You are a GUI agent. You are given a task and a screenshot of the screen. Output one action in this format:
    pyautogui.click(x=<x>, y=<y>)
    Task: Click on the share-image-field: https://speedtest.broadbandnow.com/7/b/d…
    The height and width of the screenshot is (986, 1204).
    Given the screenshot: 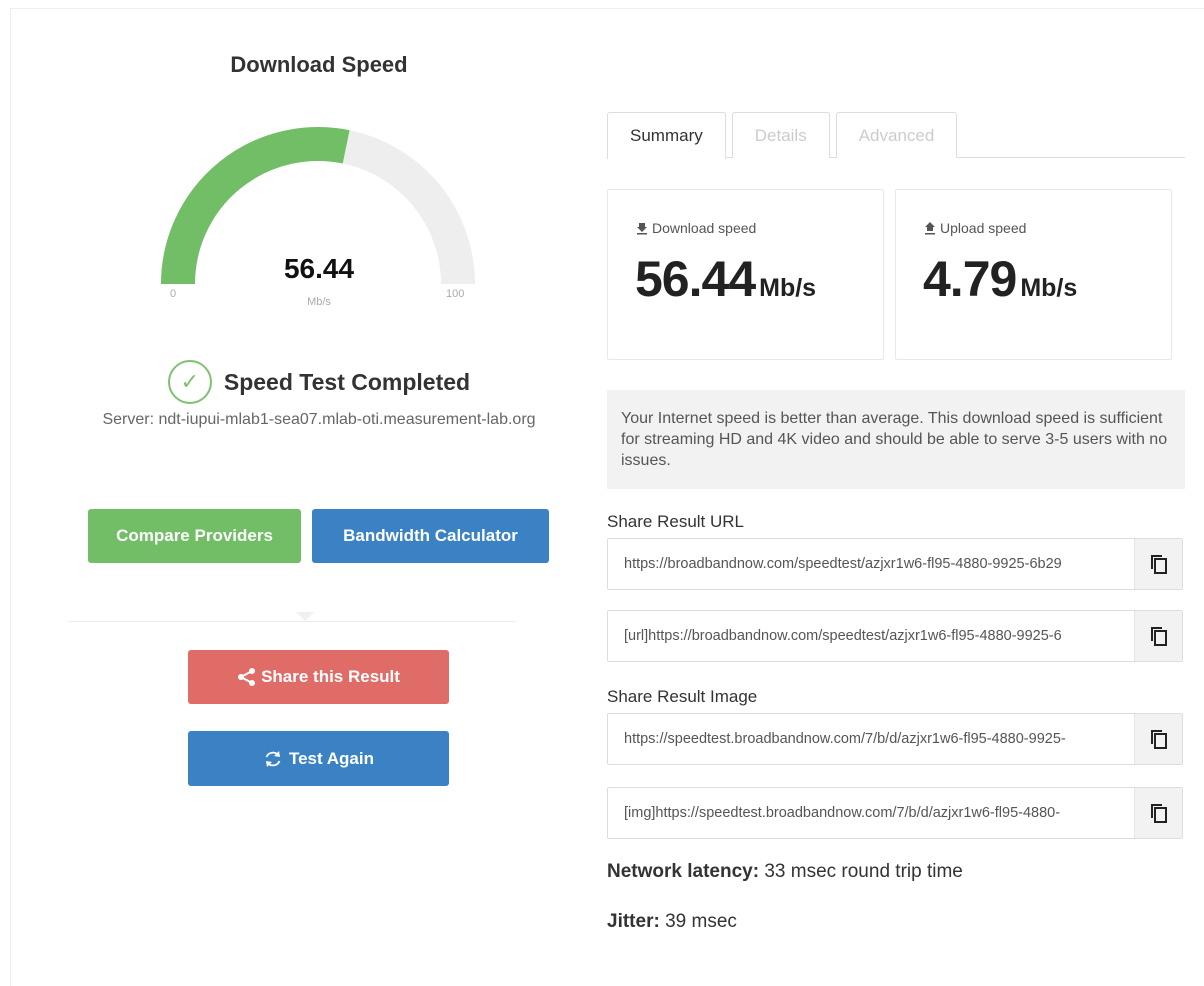 What is the action you would take?
    pyautogui.click(x=895, y=739)
    